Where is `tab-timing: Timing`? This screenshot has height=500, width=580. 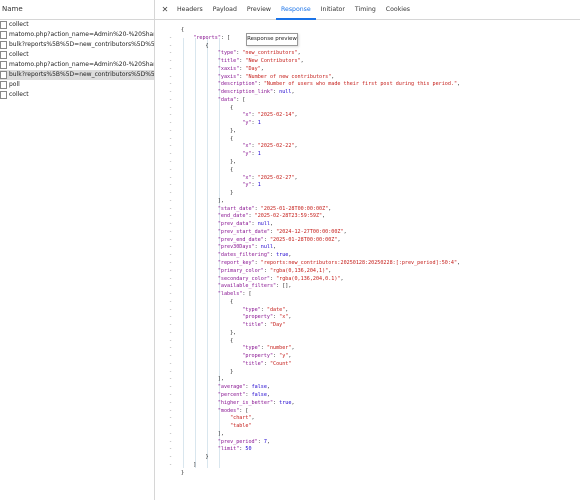 tab-timing: Timing is located at coordinates (365, 9).